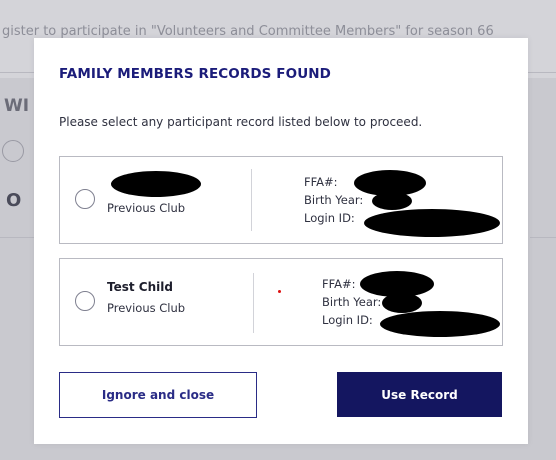 The image size is (556, 460). What do you see at coordinates (279, 291) in the screenshot?
I see `red-dot-mark` at bounding box center [279, 291].